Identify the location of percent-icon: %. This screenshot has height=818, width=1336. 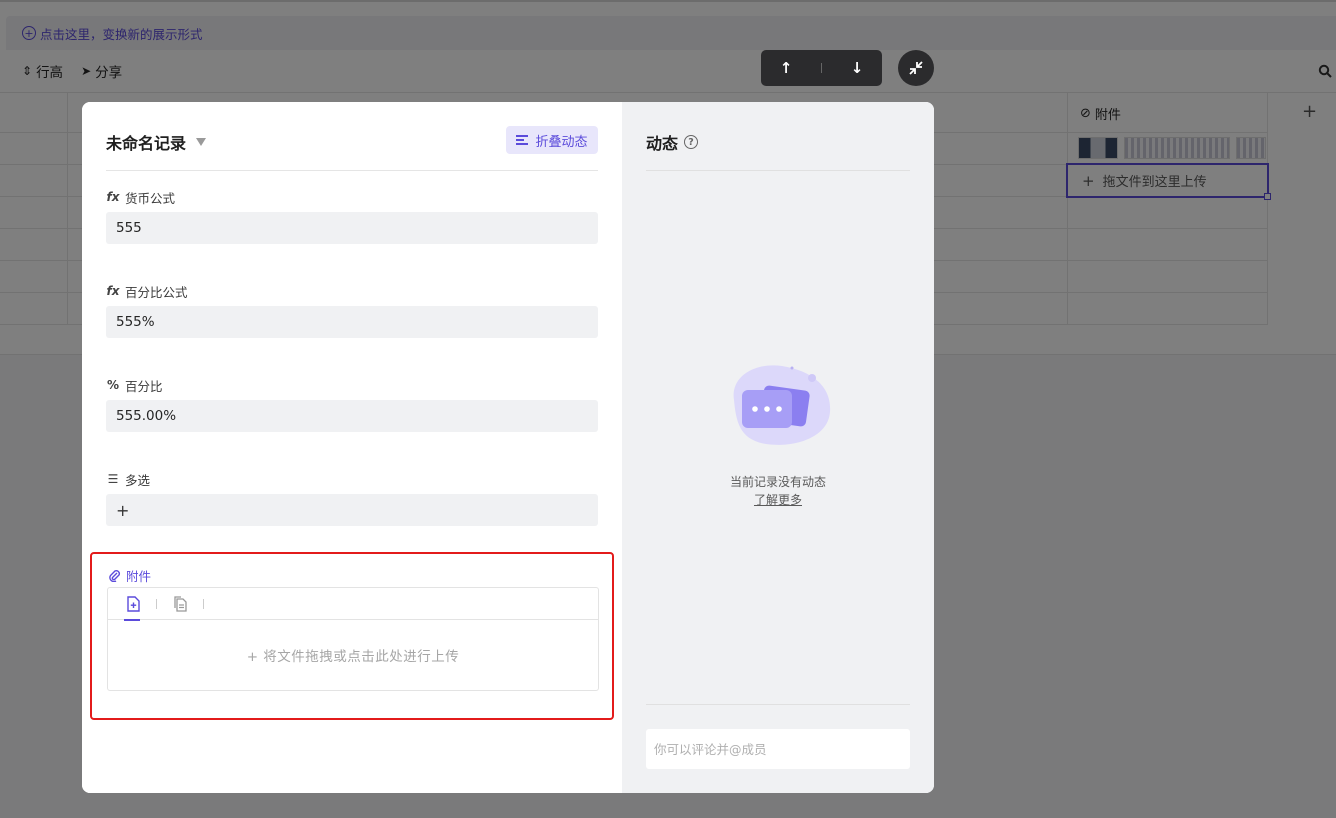
(113, 385).